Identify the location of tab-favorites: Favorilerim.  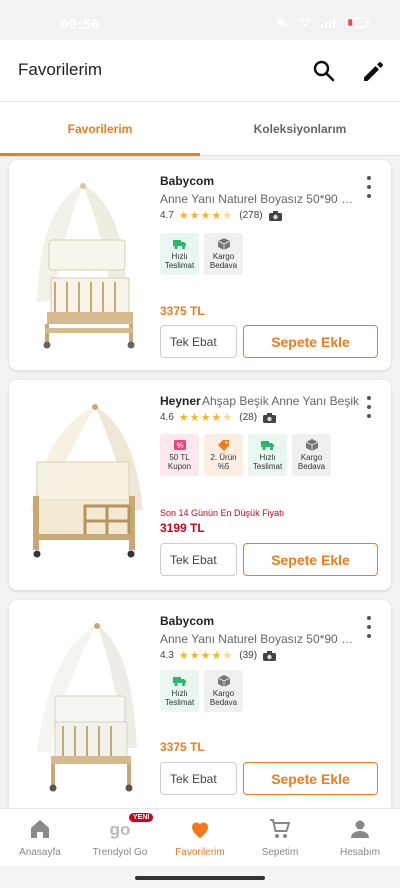
(100, 129).